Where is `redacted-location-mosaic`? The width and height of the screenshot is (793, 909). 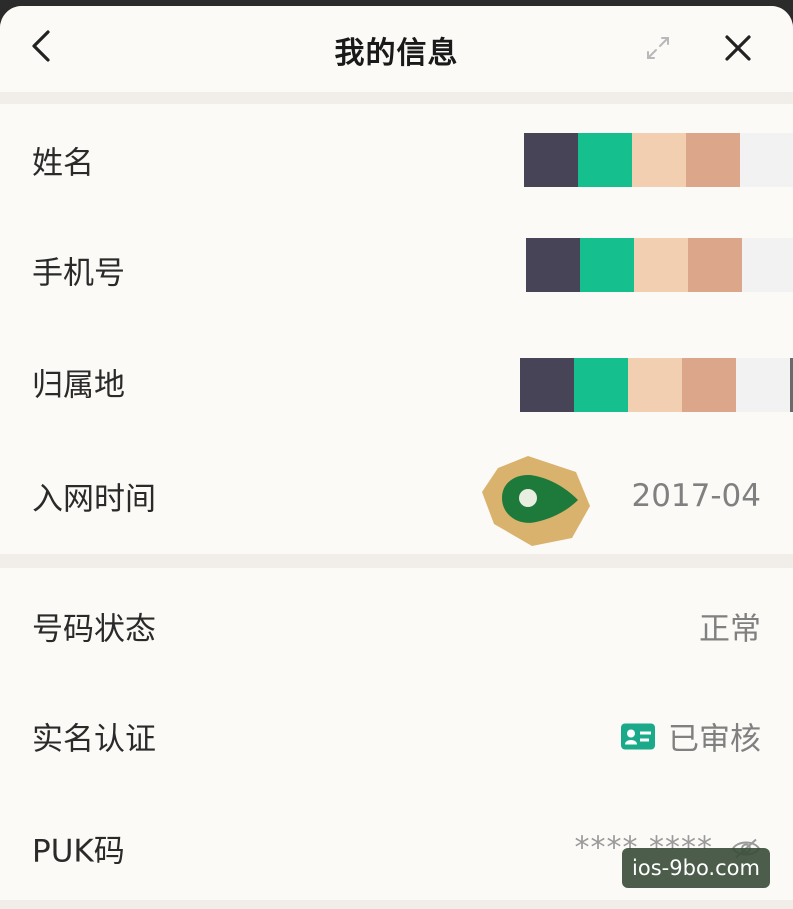 redacted-location-mosaic is located at coordinates (656, 385).